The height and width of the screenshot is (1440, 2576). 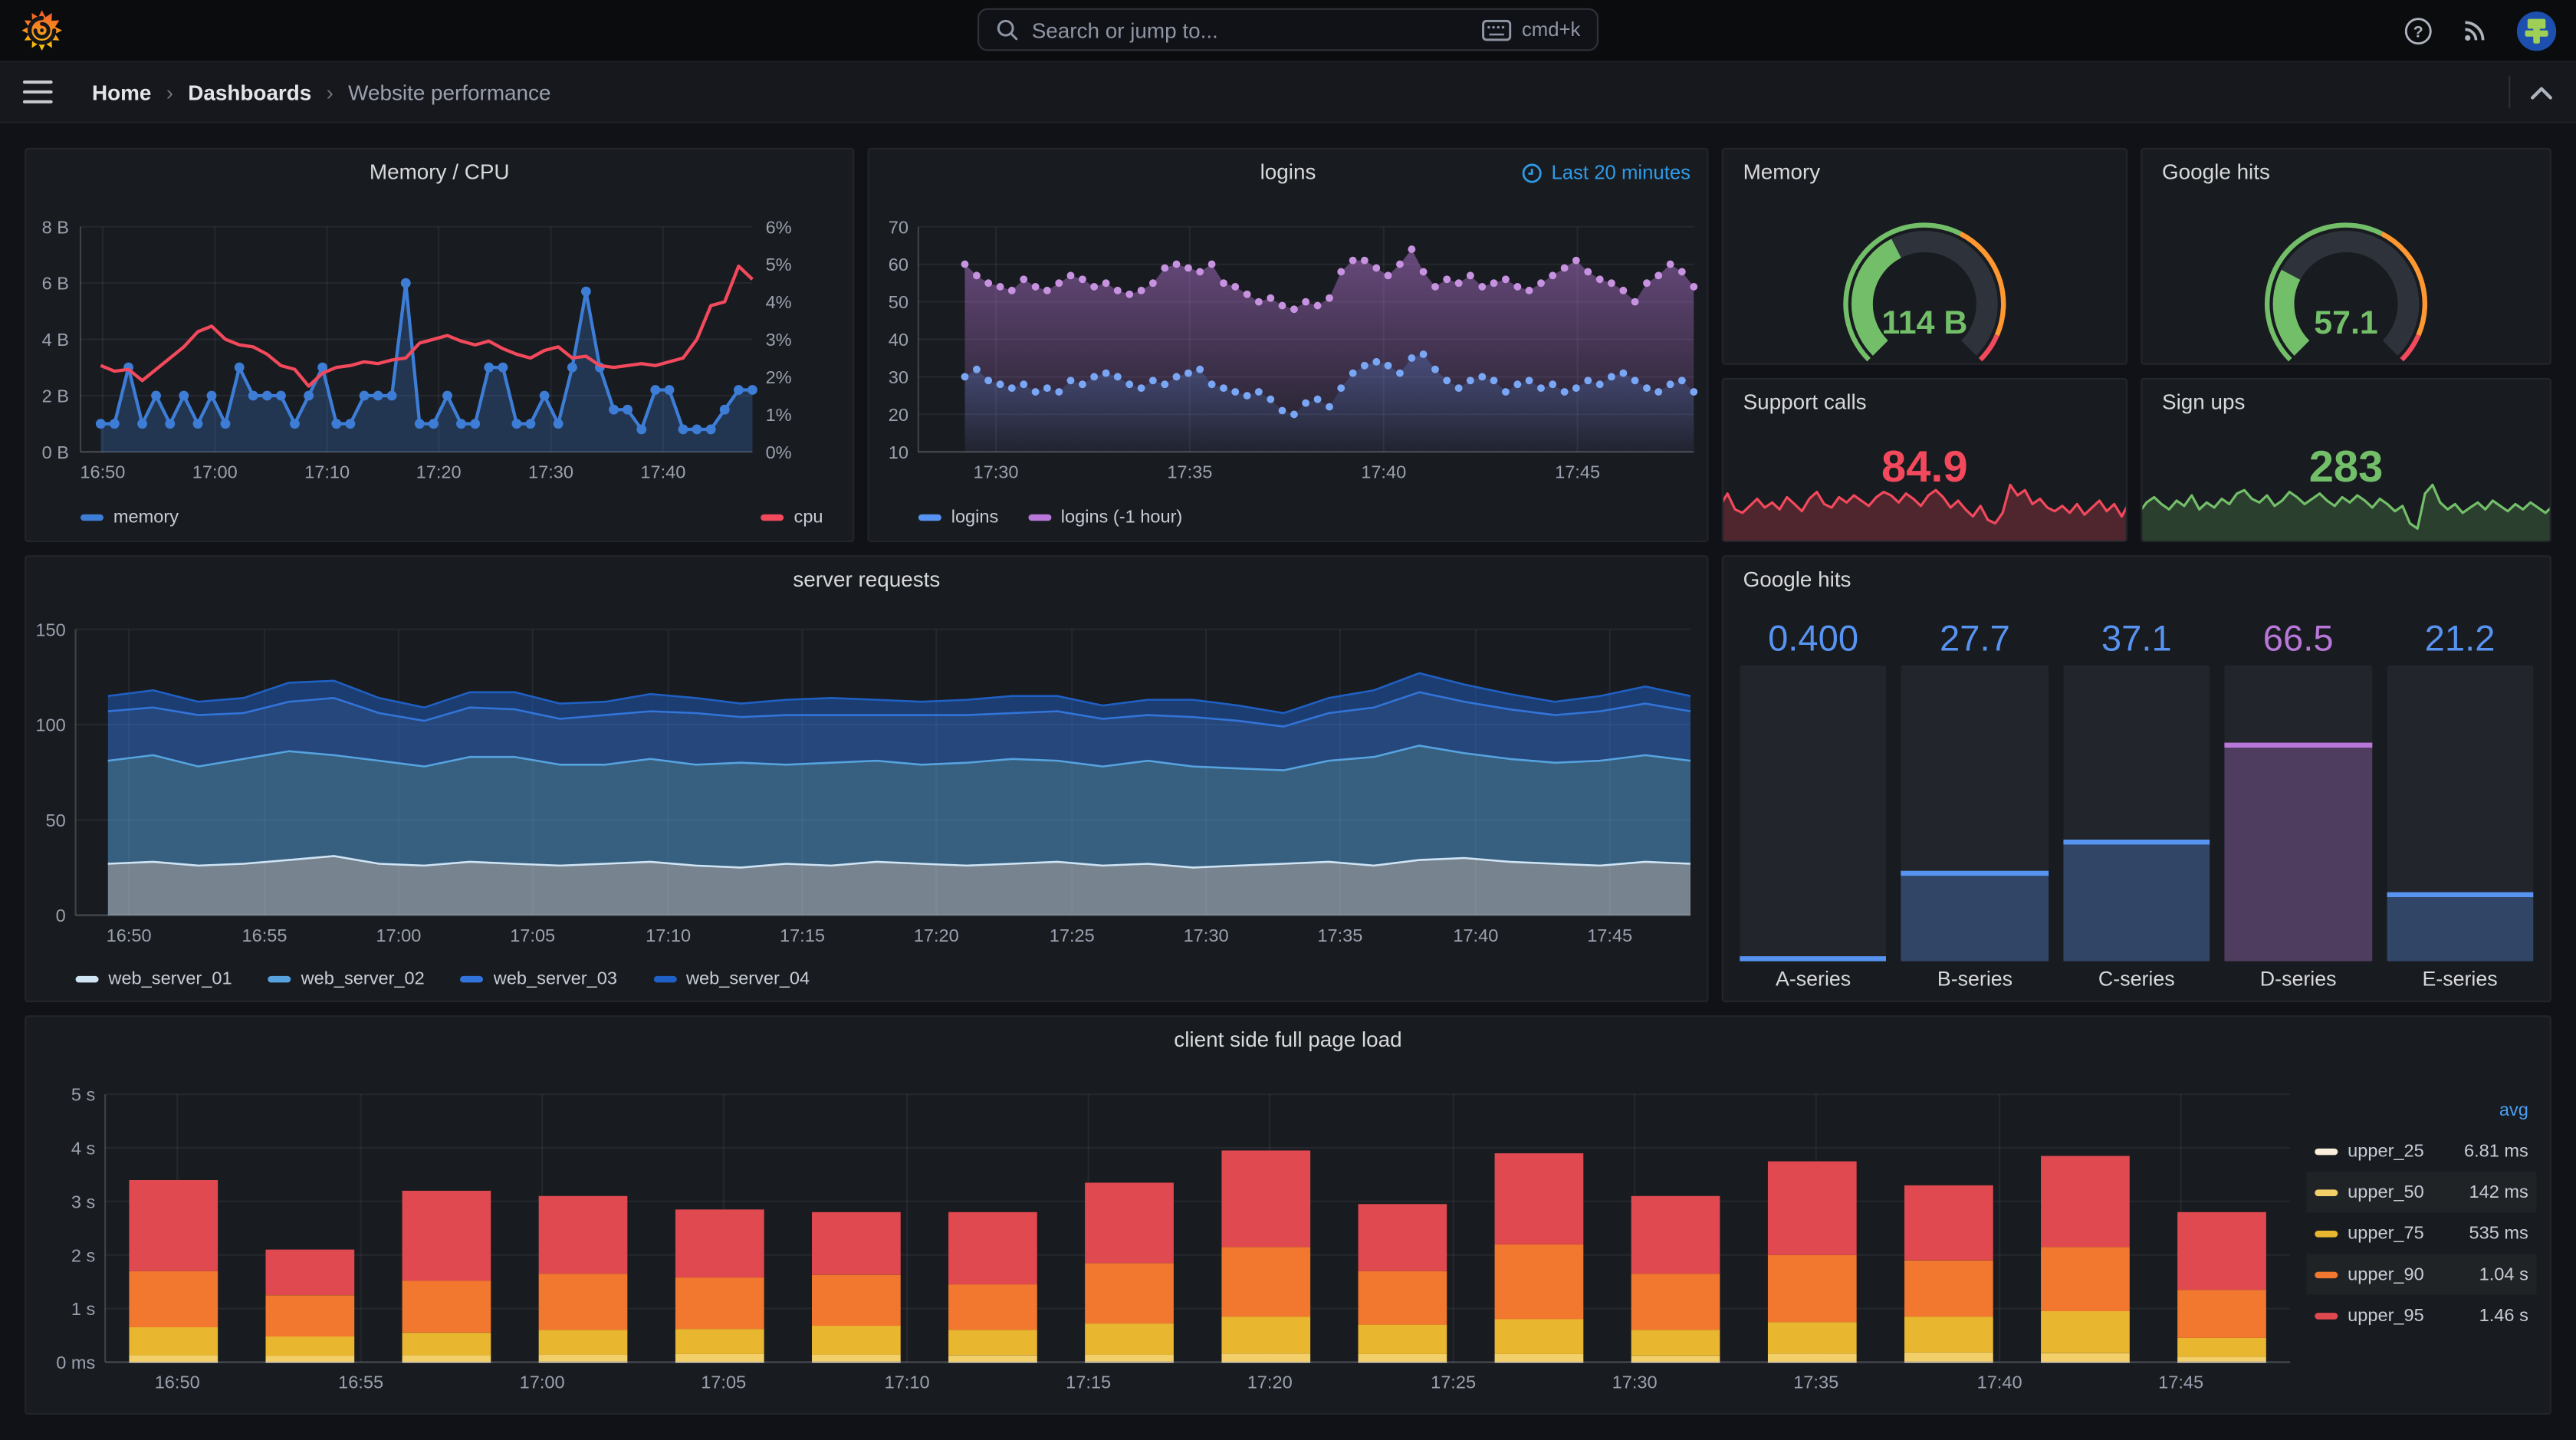 What do you see at coordinates (56, 396) in the screenshot?
I see `svg-text: 2 B` at bounding box center [56, 396].